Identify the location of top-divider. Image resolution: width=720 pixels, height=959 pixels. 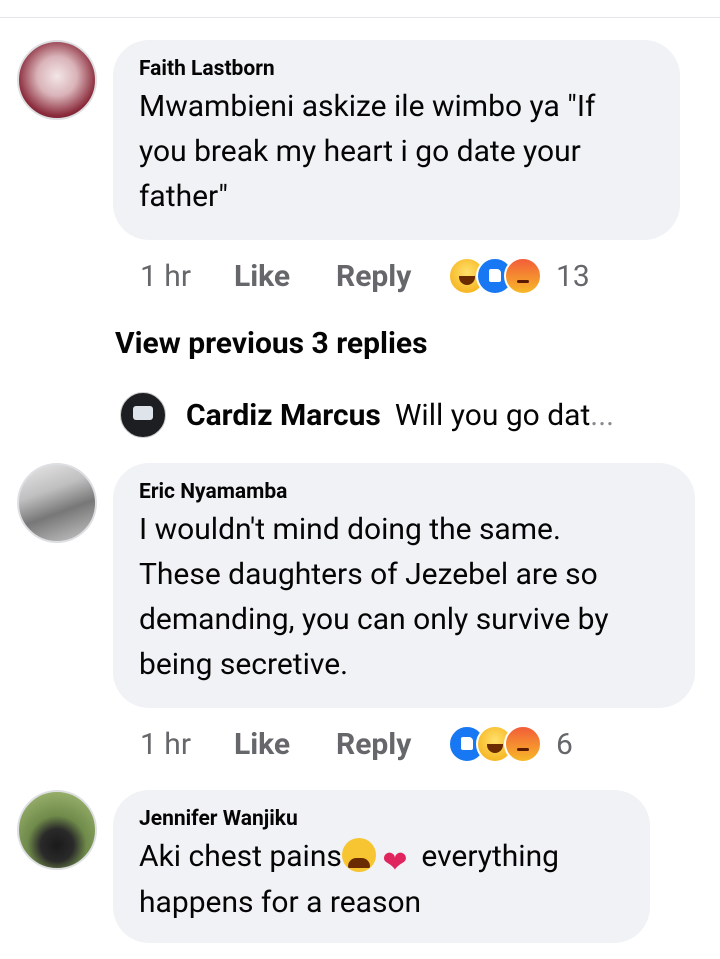
(360, 17).